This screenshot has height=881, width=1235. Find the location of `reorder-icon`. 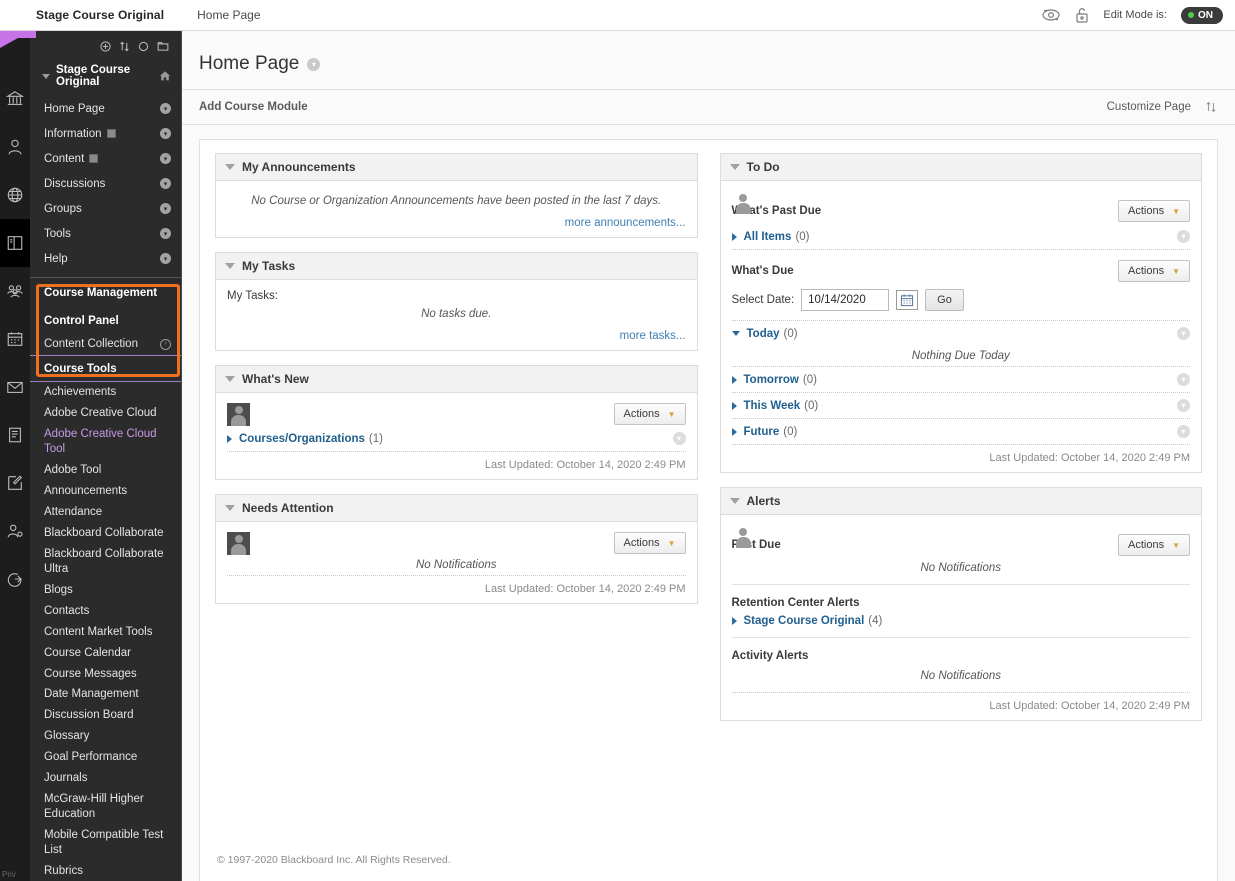

reorder-icon is located at coordinates (124, 46).